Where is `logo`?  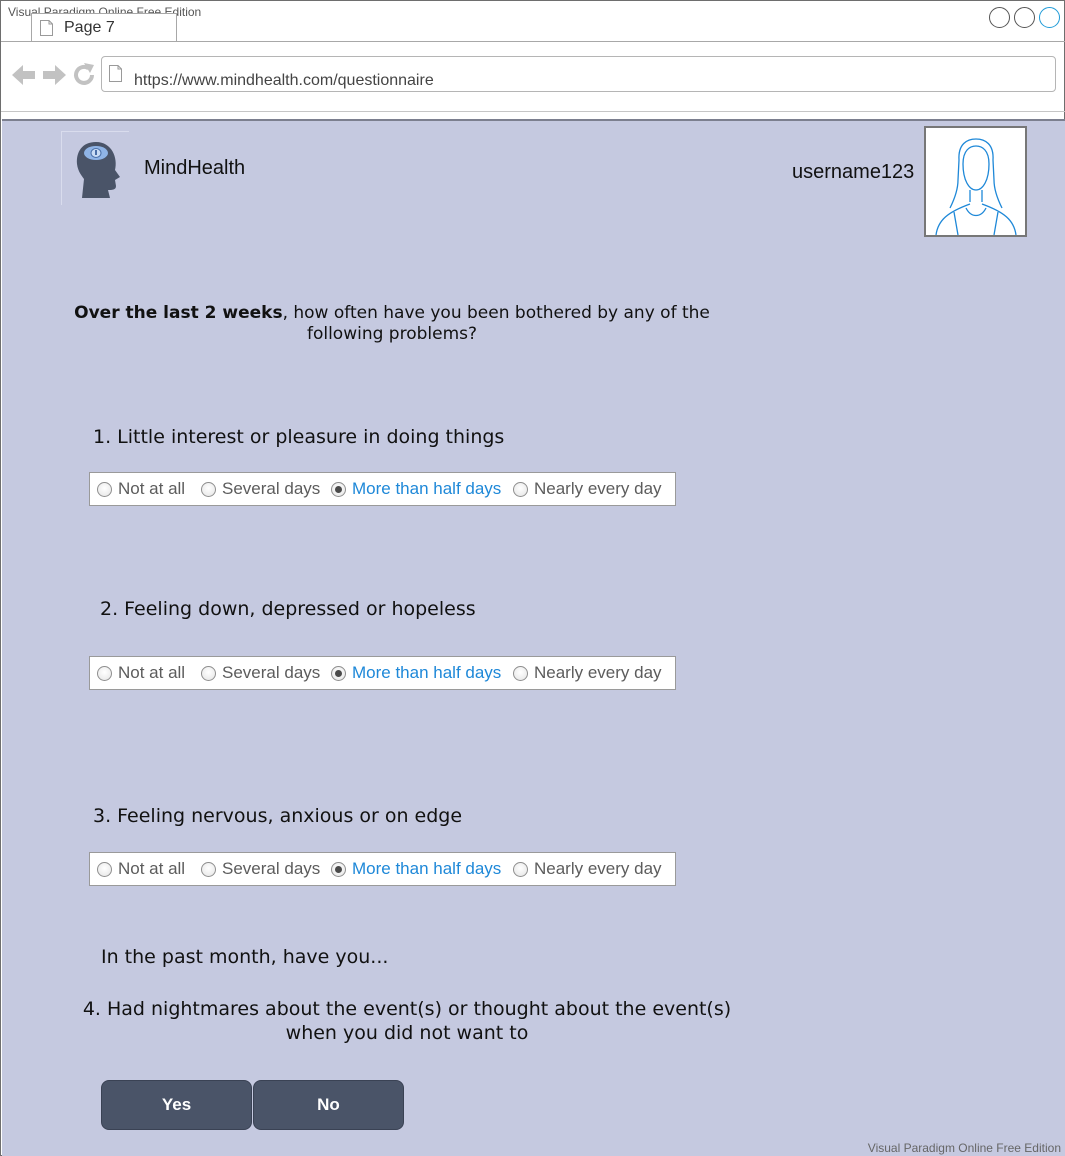
logo is located at coordinates (95, 168).